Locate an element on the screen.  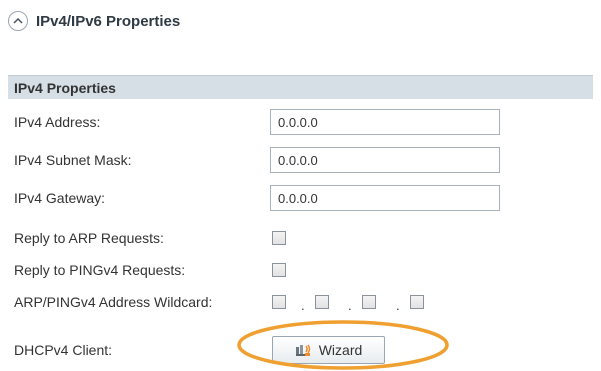
section-title: IPv4/IPv6 Properties is located at coordinates (108, 21).